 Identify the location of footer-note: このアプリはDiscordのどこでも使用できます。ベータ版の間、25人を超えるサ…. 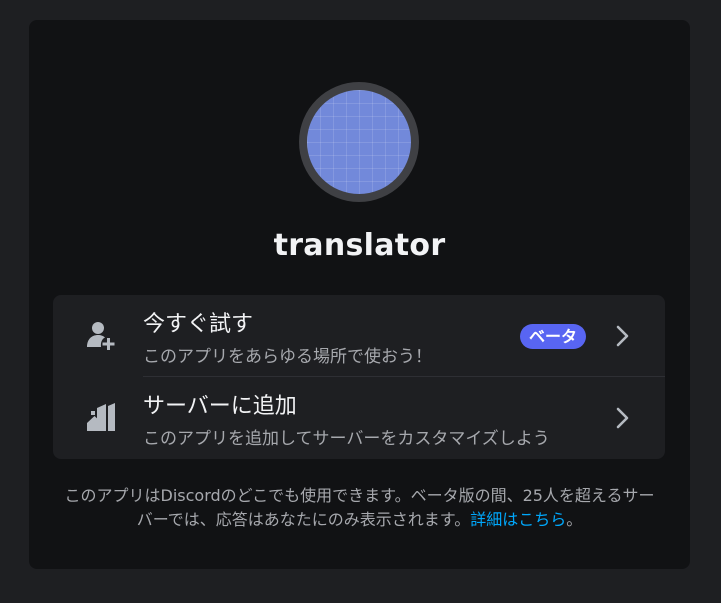
(359, 508).